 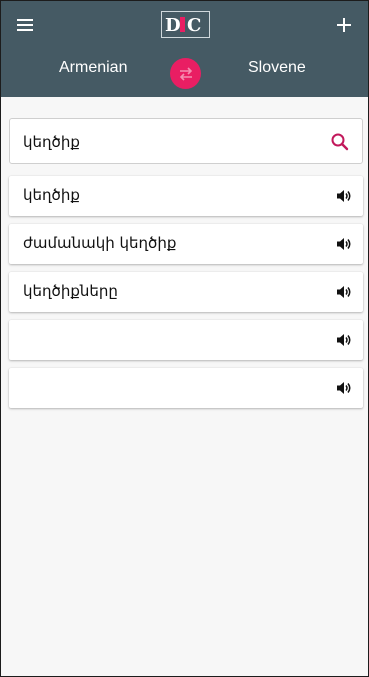 I want to click on result-text: ժամանակի կեղծիք, so click(x=100, y=243).